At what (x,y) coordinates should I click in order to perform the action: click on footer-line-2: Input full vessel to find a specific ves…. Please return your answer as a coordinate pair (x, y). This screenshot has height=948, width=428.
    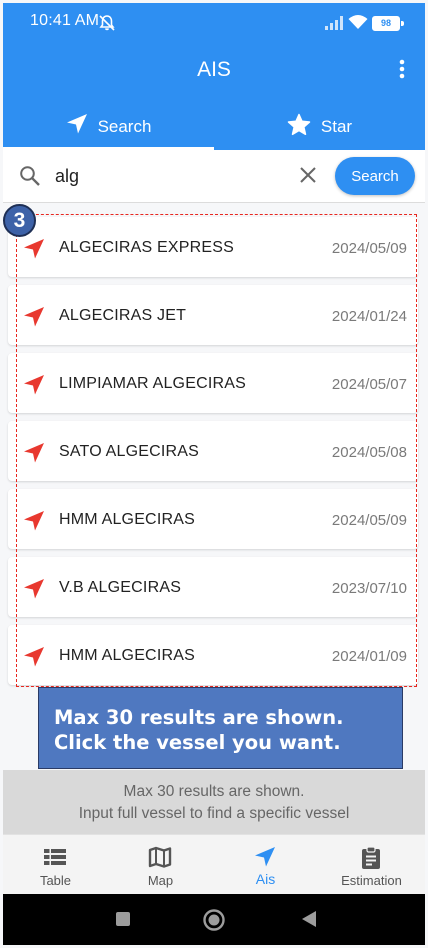
    Looking at the image, I should click on (214, 813).